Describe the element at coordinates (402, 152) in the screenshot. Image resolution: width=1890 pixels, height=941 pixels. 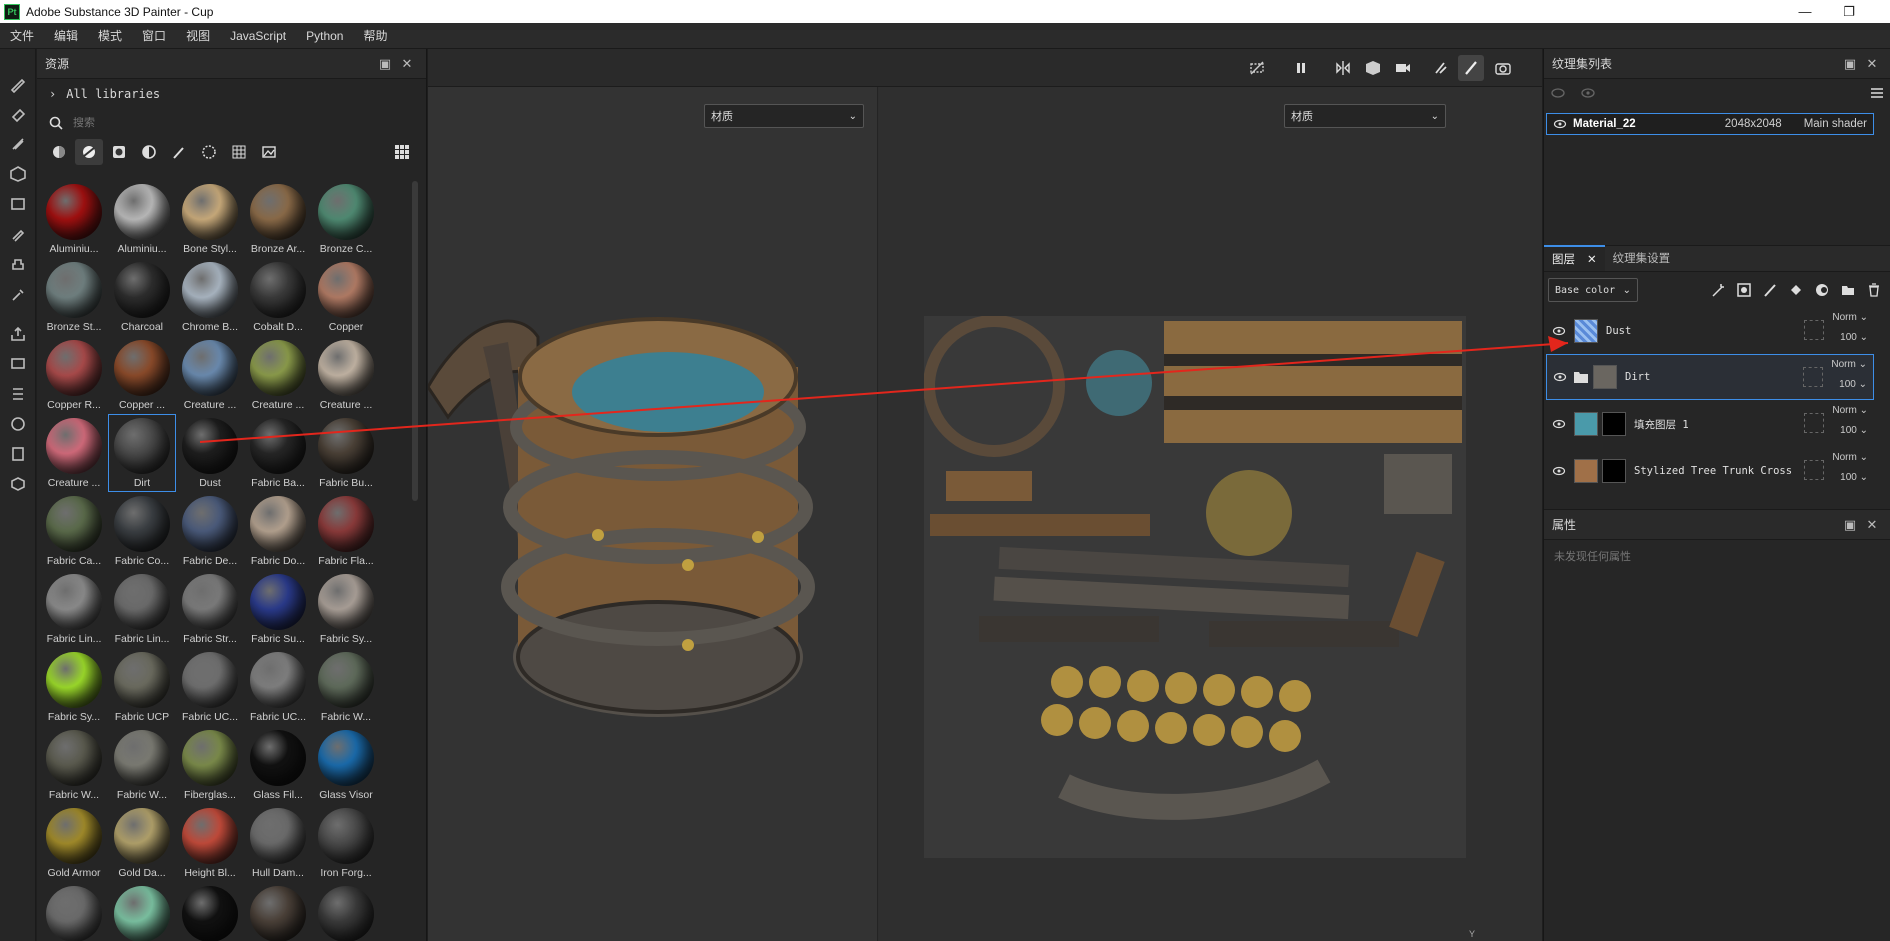
I see `grid-view-icon` at that location.